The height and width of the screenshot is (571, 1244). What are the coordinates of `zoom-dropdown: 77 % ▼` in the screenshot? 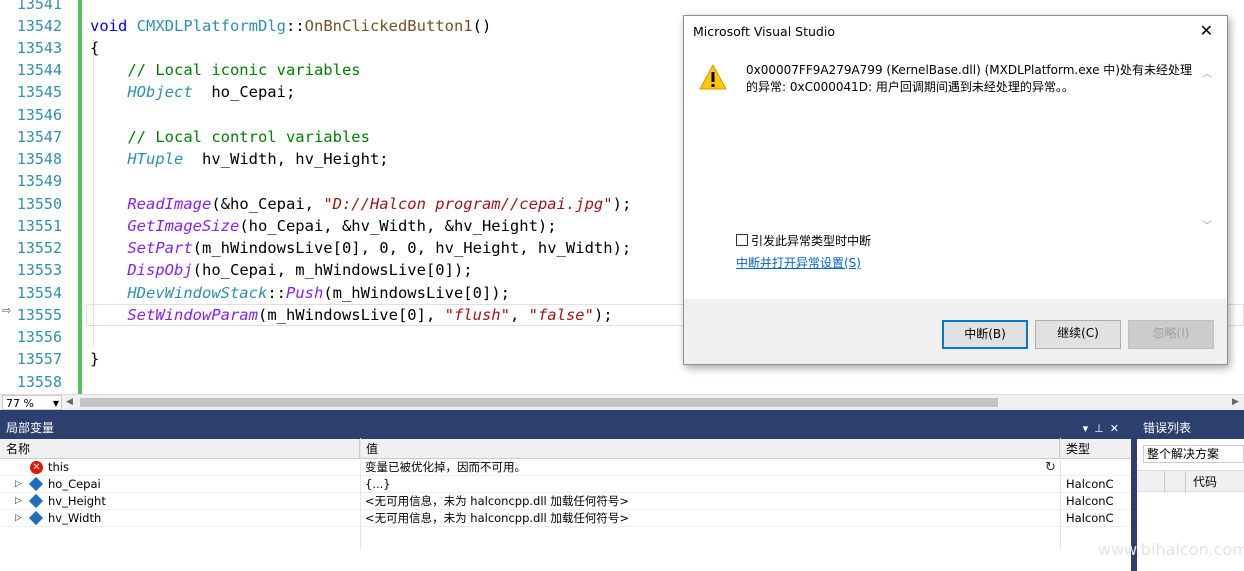 It's located at (32, 402).